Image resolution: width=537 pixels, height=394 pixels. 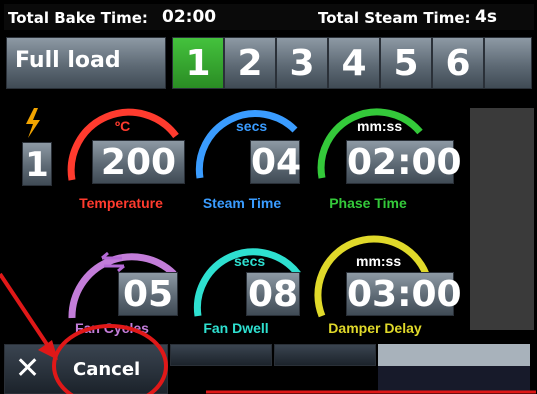 I want to click on annotation-arrow-line, so click(x=27, y=313).